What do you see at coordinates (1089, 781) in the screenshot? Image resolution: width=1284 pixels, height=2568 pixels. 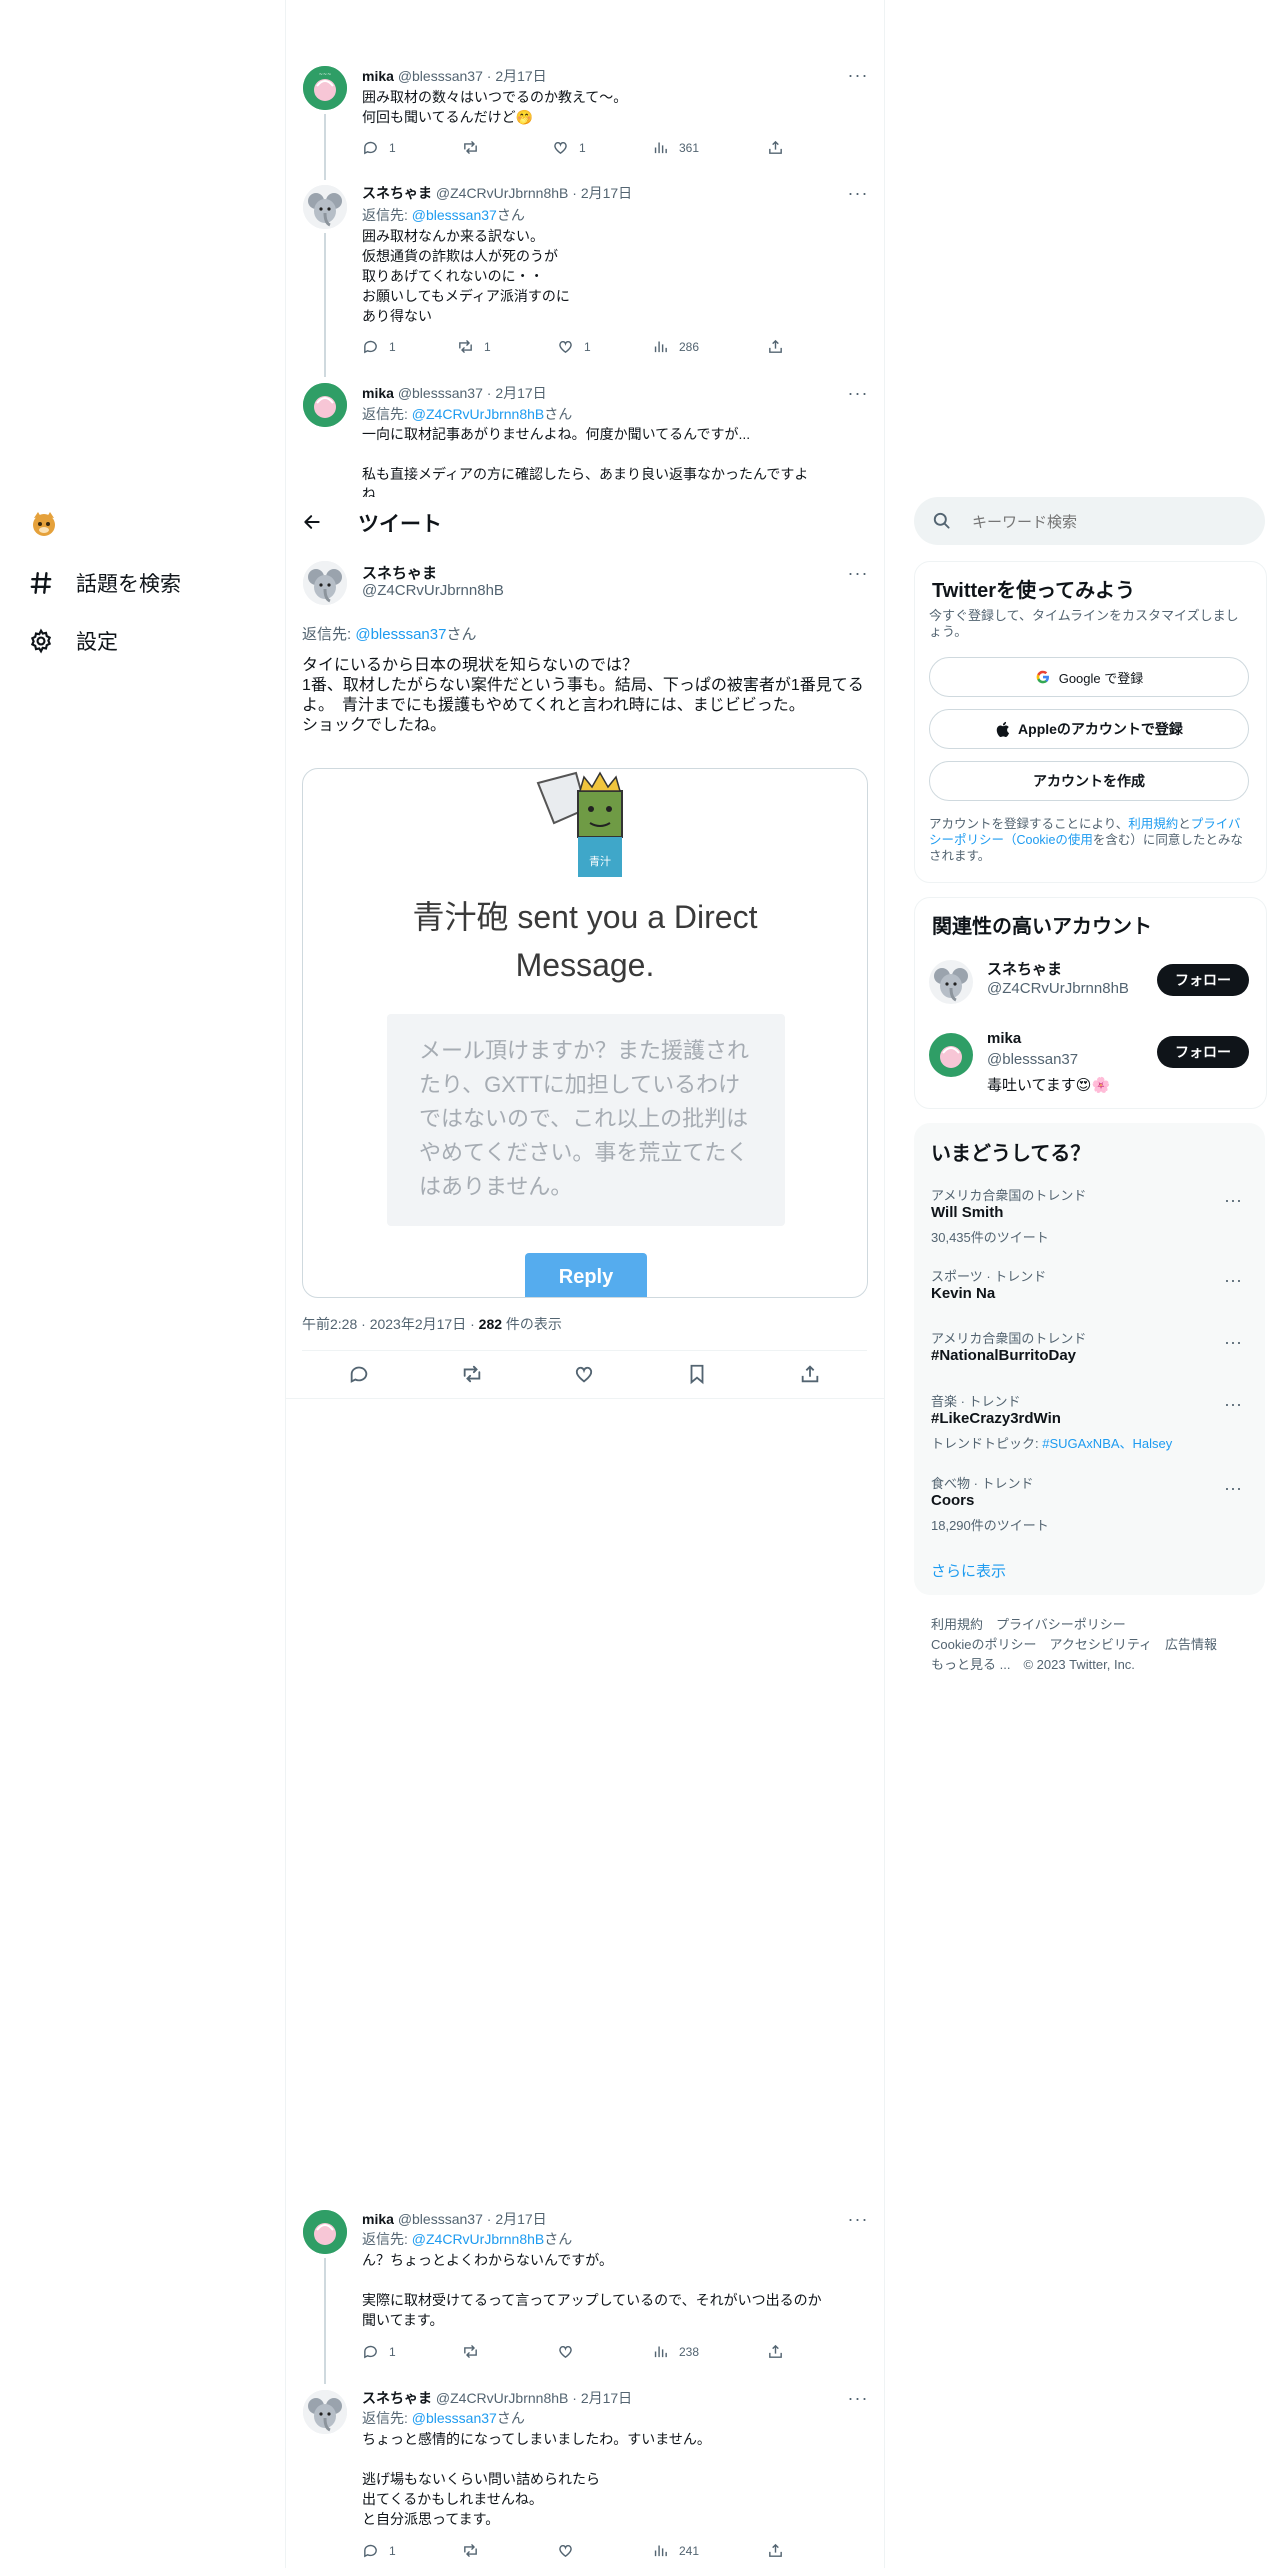 I see `create-account-button: アカウントを作成` at bounding box center [1089, 781].